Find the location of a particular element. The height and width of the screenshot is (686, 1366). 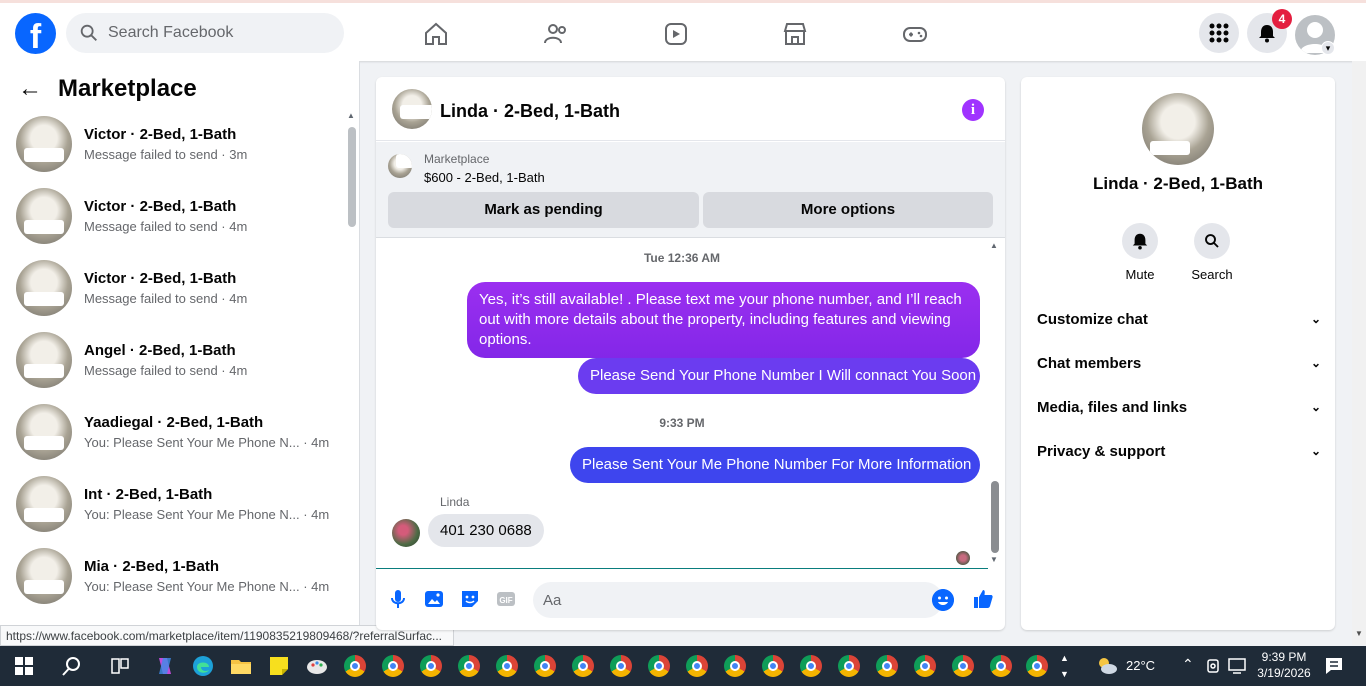

chat-scrollbar: ▲ ▼ is located at coordinates (995, 404).